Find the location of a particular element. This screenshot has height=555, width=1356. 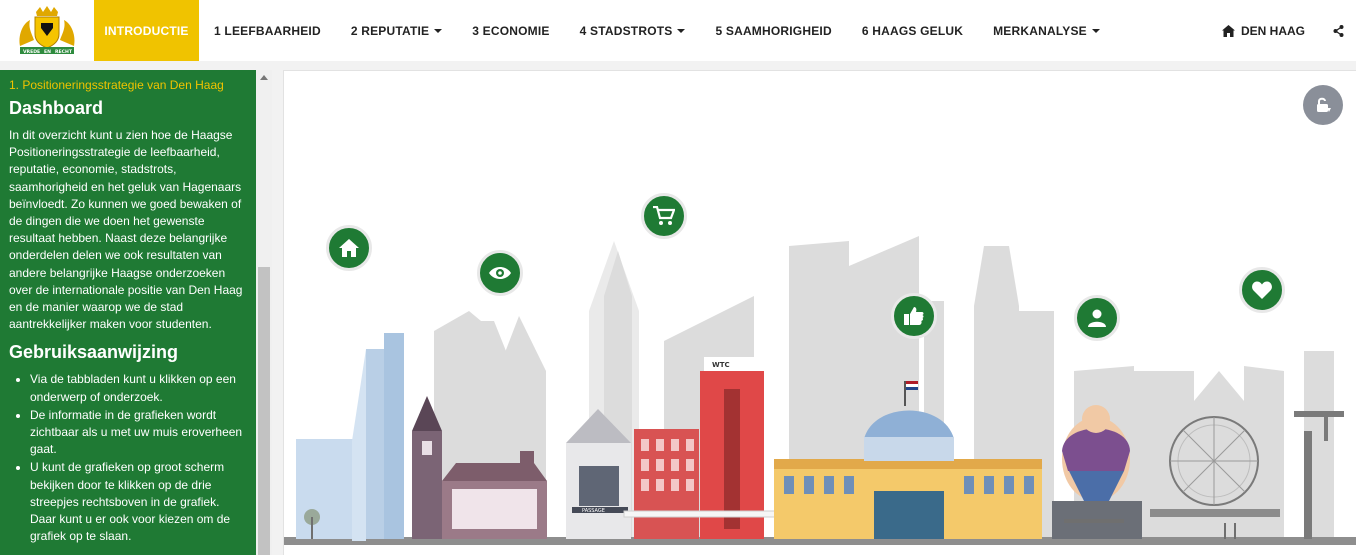

tab-label: MERKANALYSE is located at coordinates (1040, 30).